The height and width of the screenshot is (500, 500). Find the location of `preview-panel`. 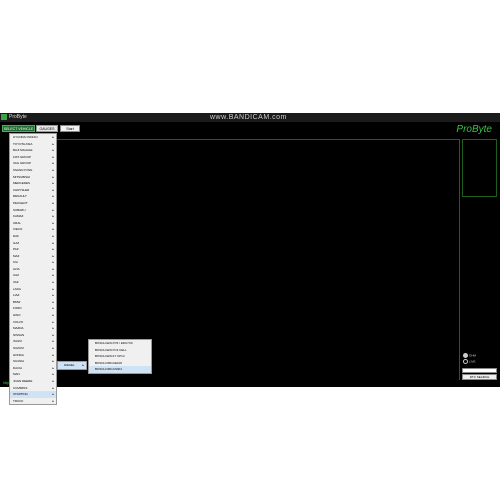

preview-panel is located at coordinates (479, 168).